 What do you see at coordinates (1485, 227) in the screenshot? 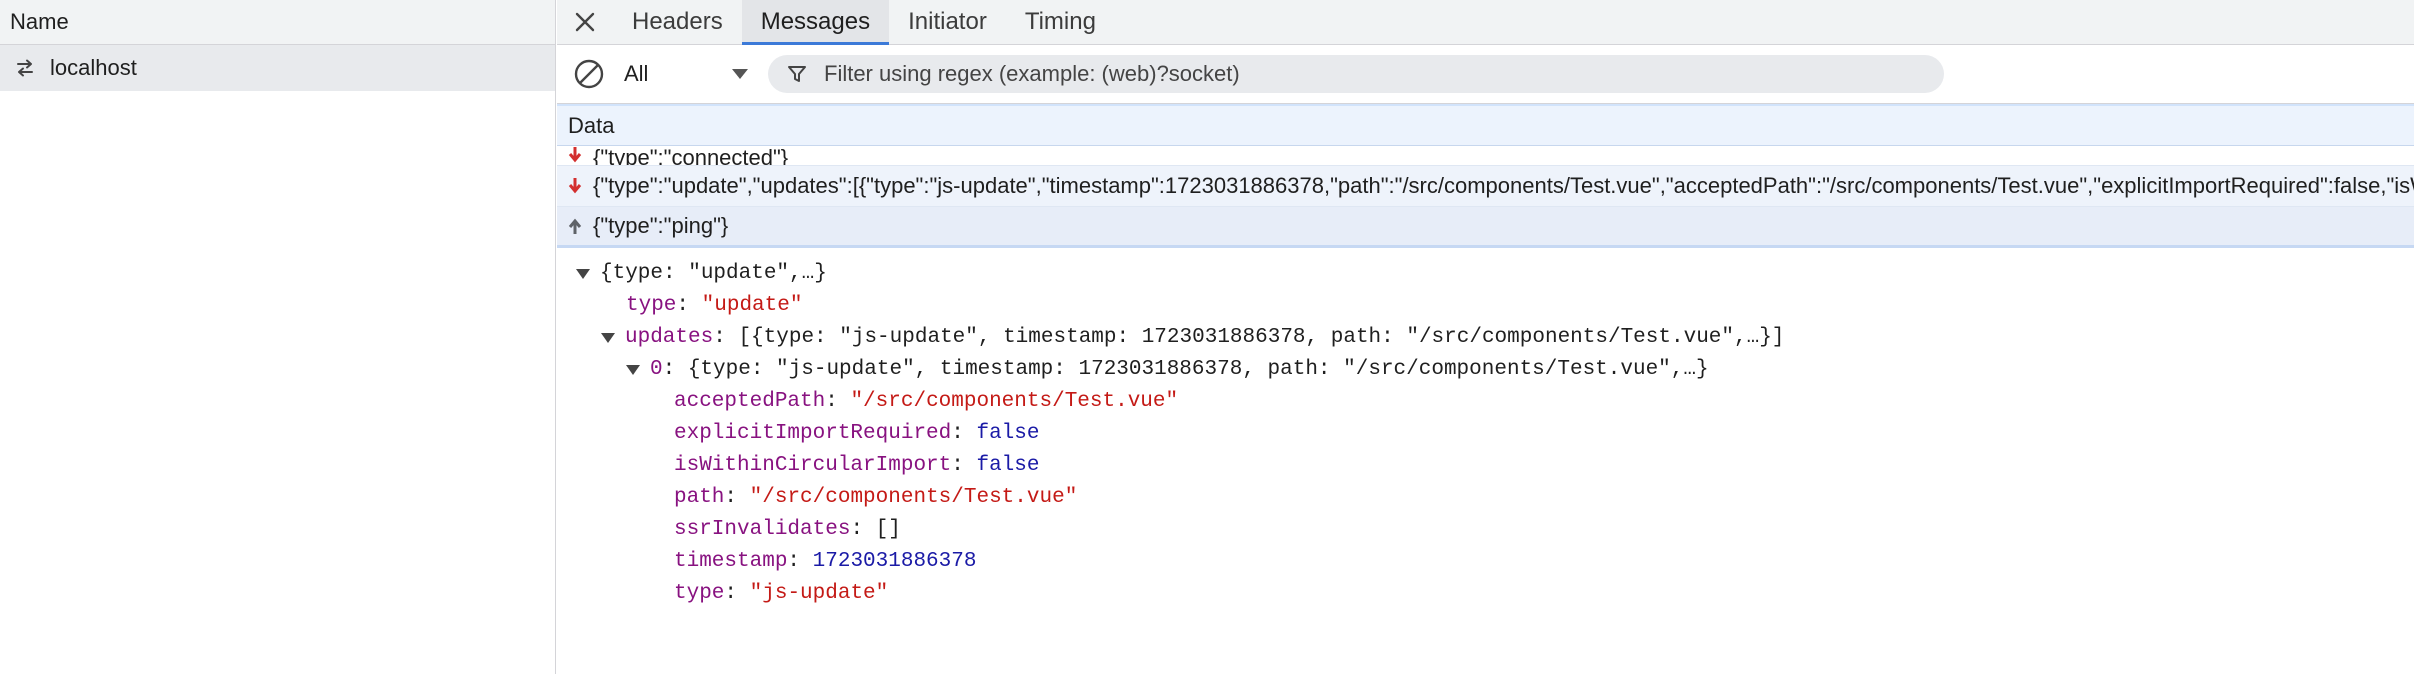
I see `message-row: {"type":"ping"}` at bounding box center [1485, 227].